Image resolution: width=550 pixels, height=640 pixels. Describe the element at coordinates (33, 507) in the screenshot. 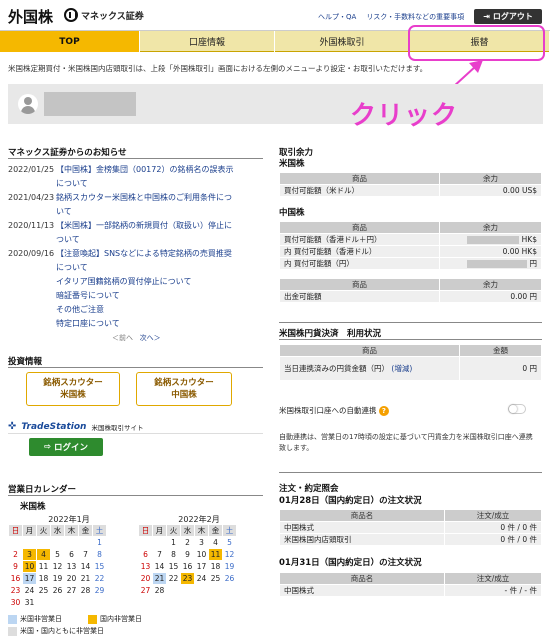

I see `calendar-subtitle: 米国株` at that location.